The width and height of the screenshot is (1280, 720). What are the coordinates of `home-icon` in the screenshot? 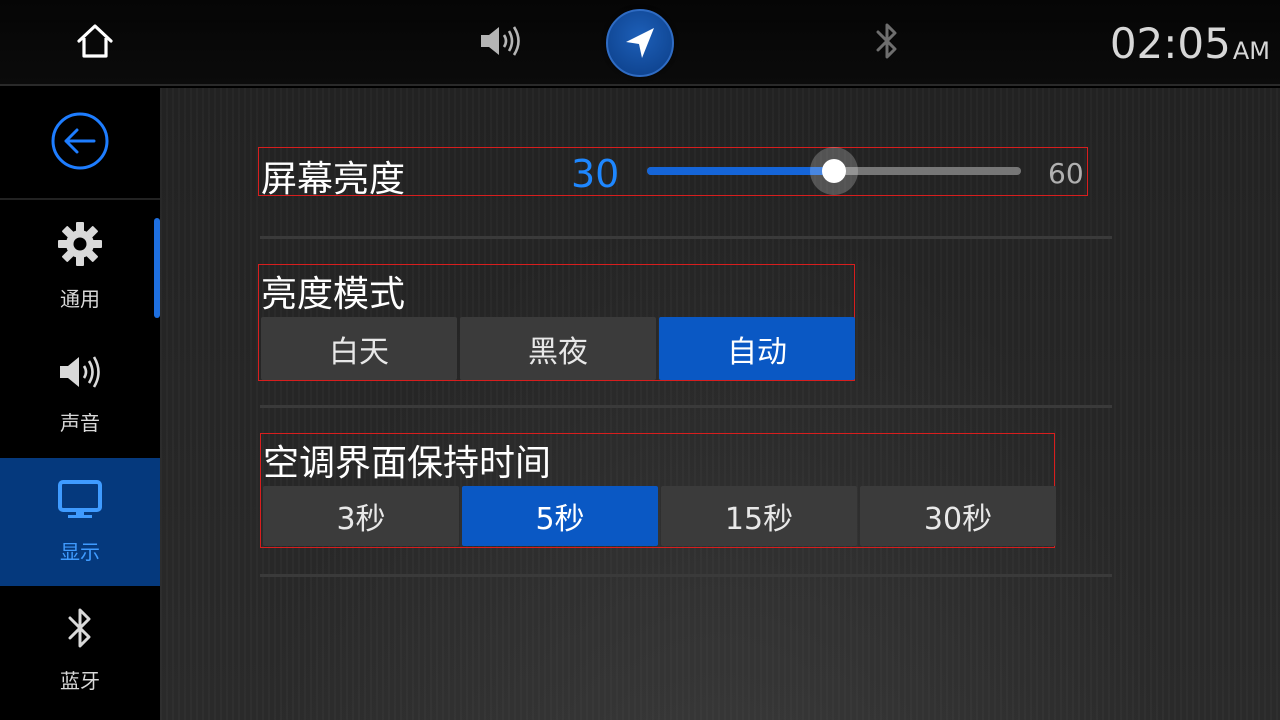 It's located at (95, 43).